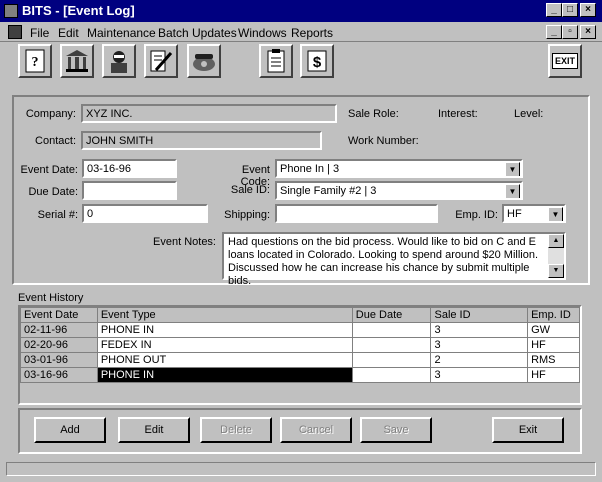 The height and width of the screenshot is (482, 602). Describe the element at coordinates (476, 215) in the screenshot. I see `emp-id-label: Emp. ID:` at that location.